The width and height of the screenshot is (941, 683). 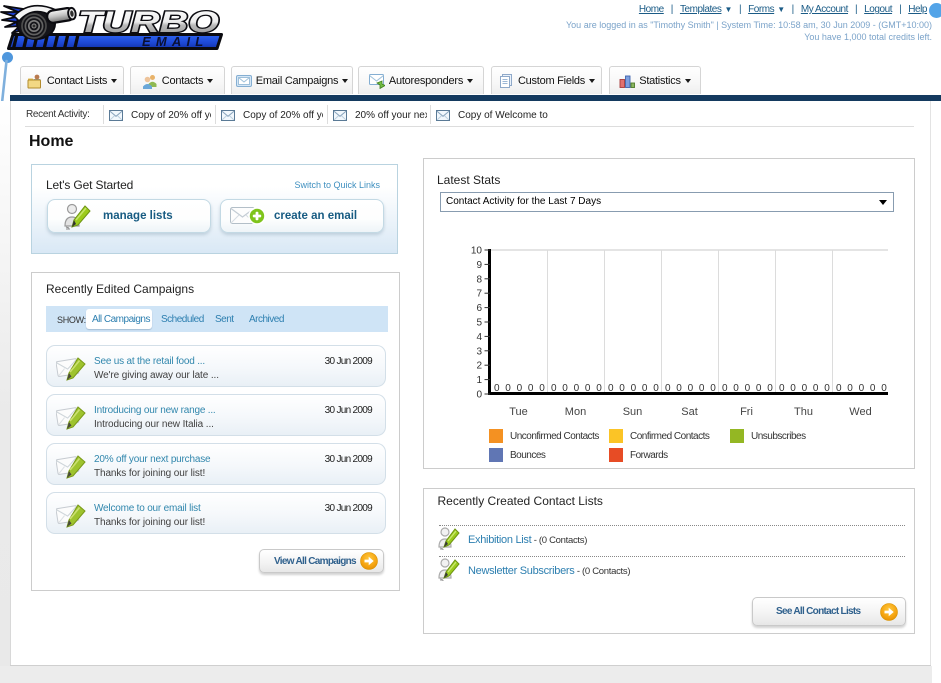 What do you see at coordinates (575, 412) in the screenshot?
I see `svg-text: Mon` at bounding box center [575, 412].